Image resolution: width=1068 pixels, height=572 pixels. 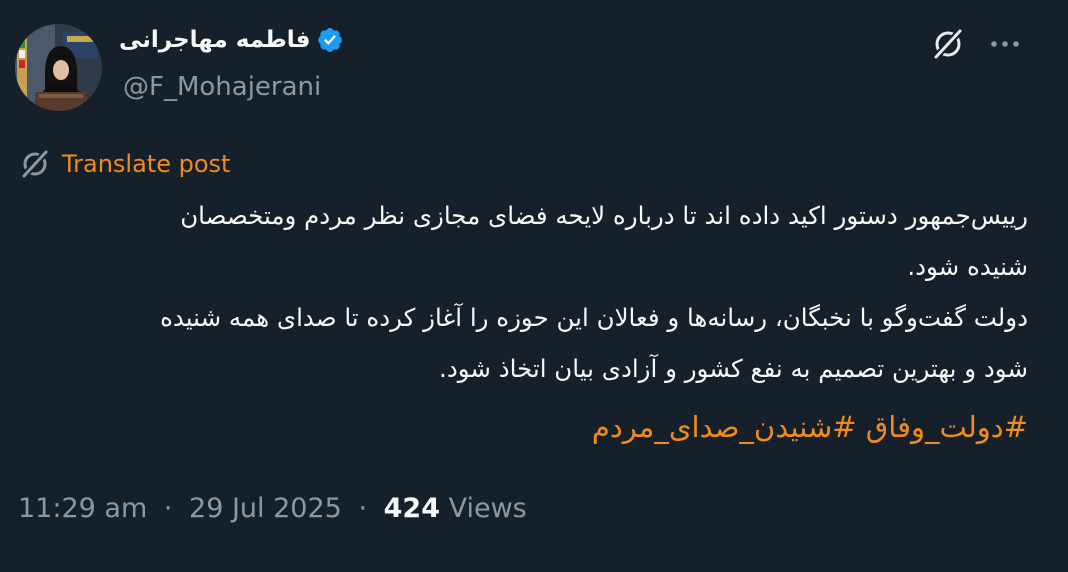 What do you see at coordinates (58, 67) in the screenshot?
I see `avatar` at bounding box center [58, 67].